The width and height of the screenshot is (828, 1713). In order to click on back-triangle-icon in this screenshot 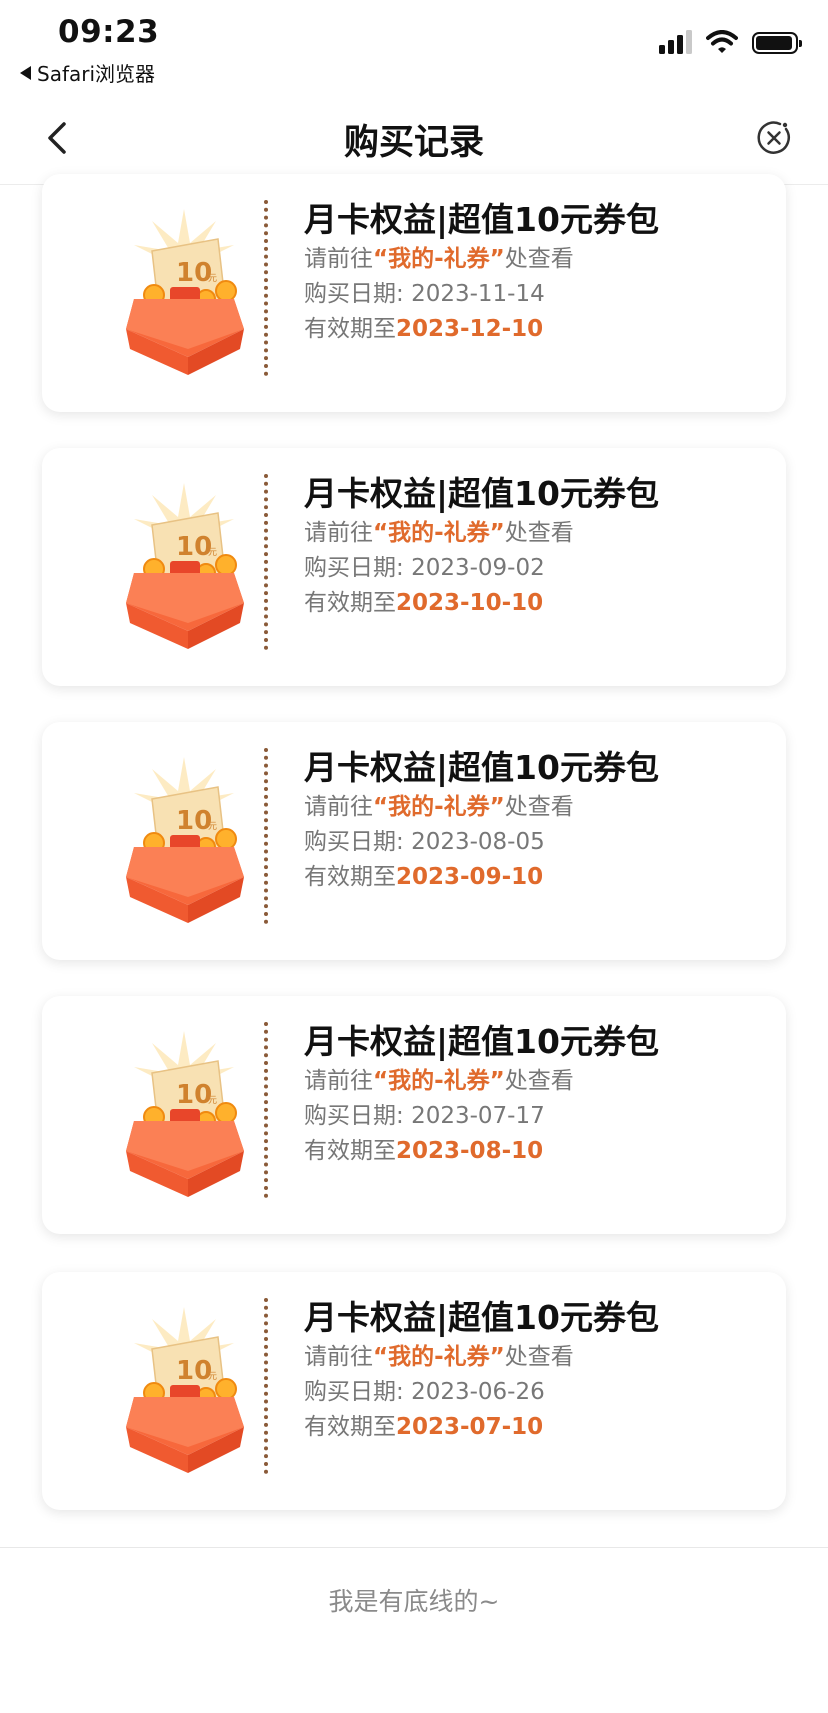, I will do `click(25, 72)`.